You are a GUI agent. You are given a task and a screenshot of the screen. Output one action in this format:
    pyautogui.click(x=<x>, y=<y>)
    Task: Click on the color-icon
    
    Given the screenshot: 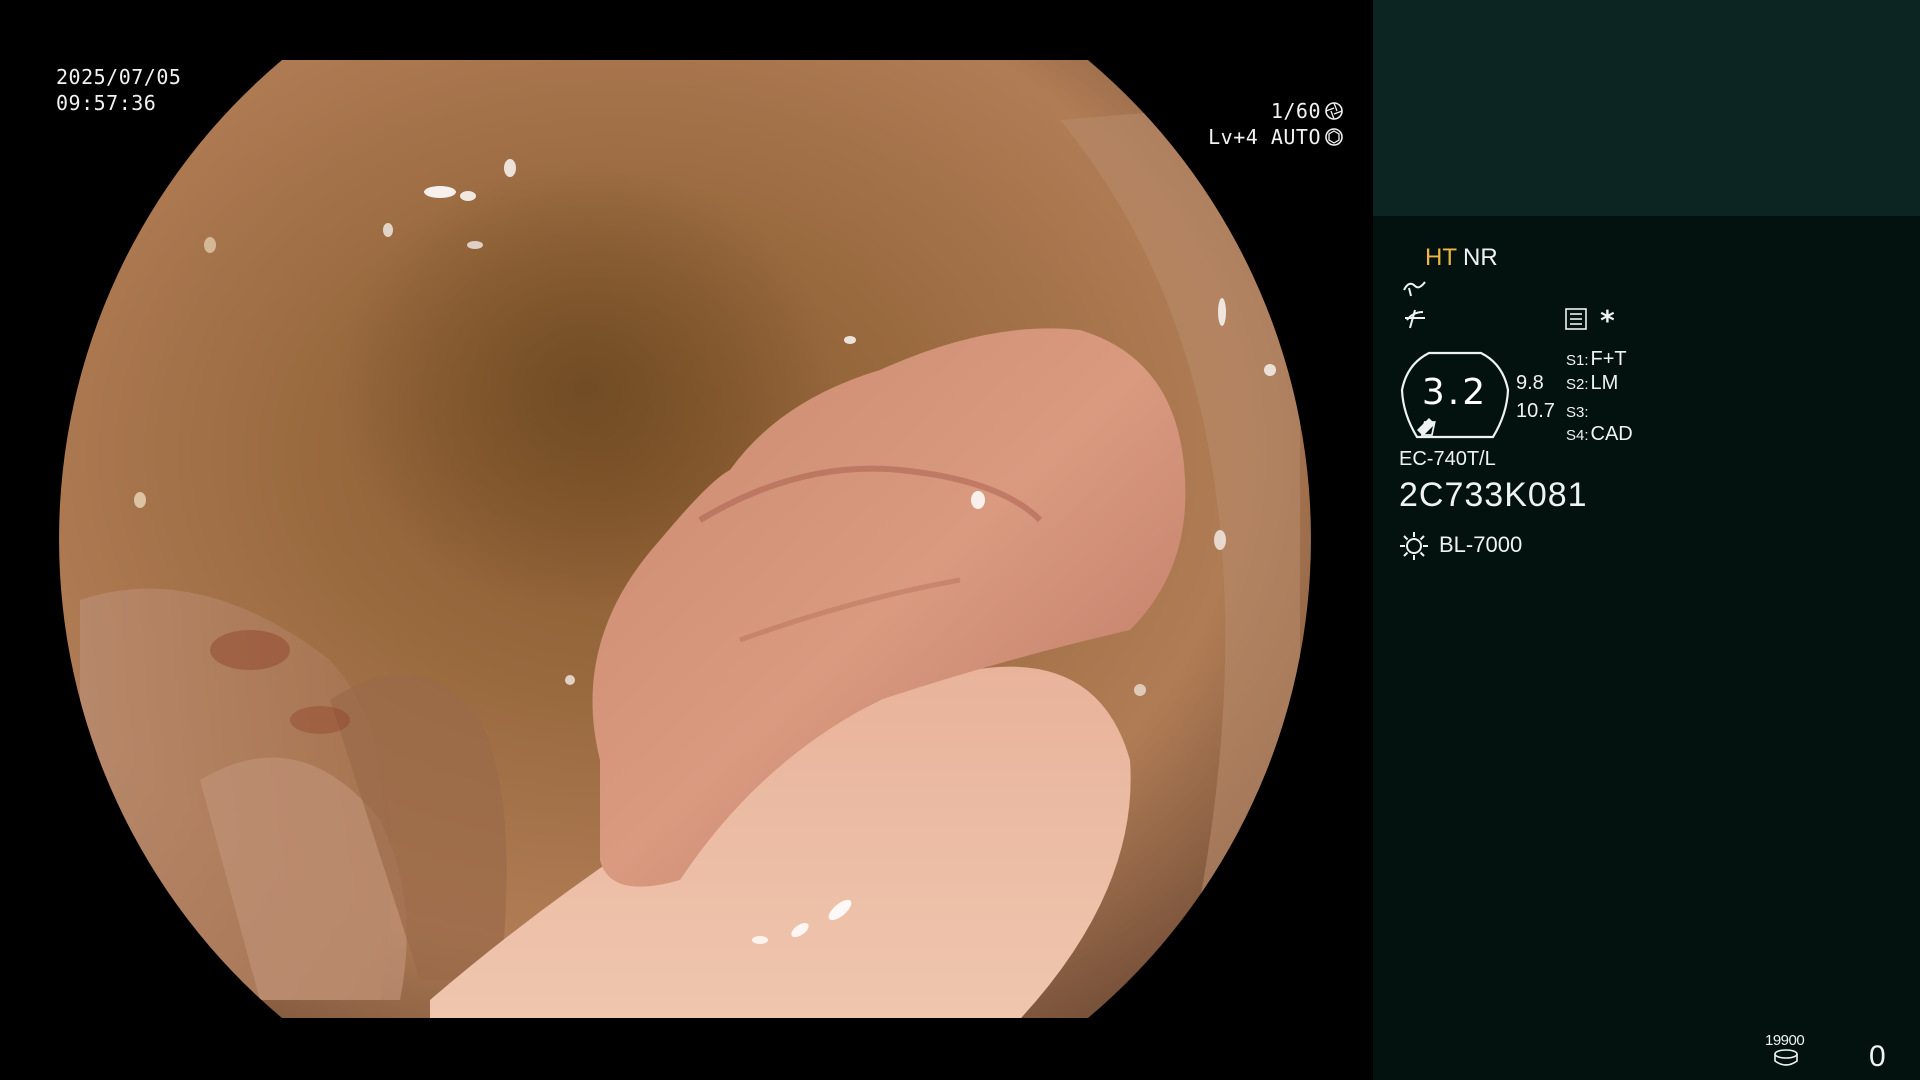 What is the action you would take?
    pyautogui.click(x=1415, y=319)
    